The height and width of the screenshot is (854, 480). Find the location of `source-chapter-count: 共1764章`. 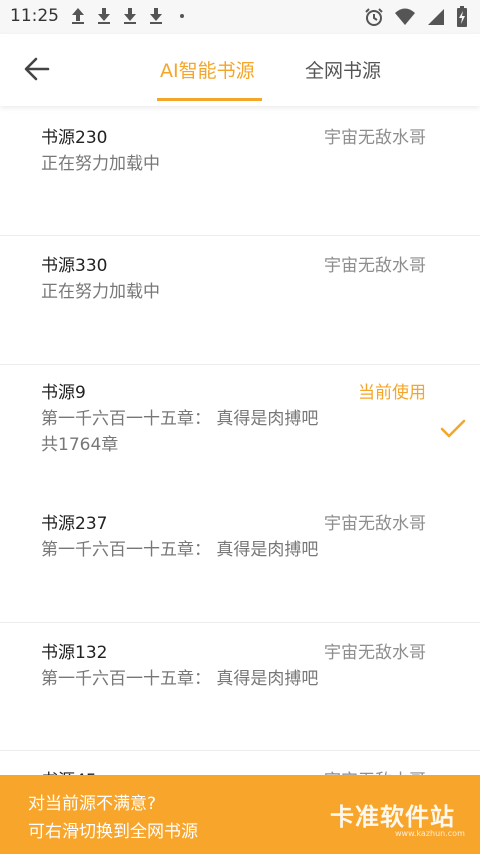

source-chapter-count: 共1764章 is located at coordinates (80, 445).